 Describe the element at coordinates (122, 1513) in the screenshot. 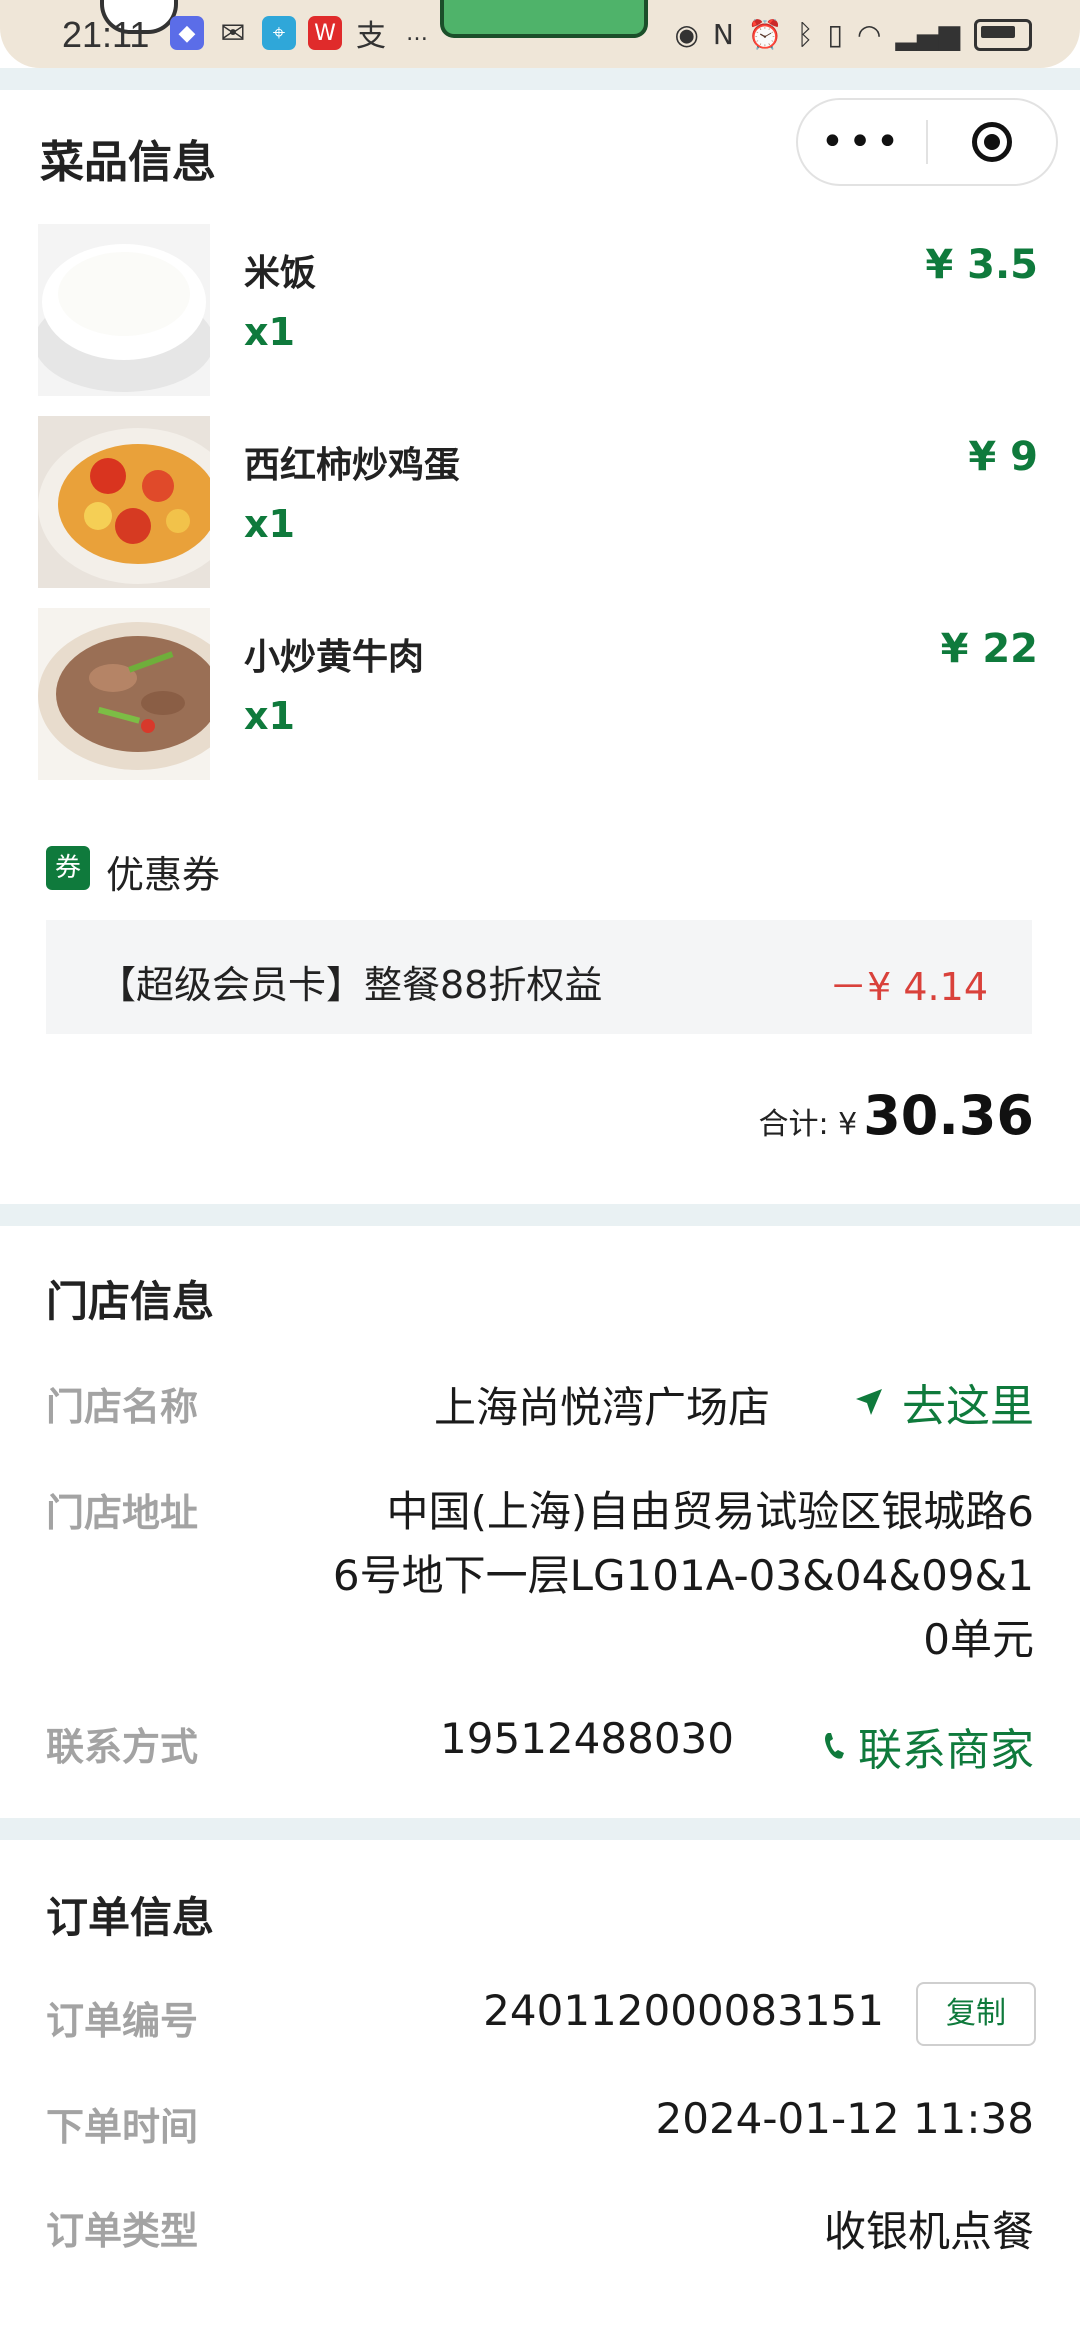

I see `store-address-label: 门店地址` at that location.